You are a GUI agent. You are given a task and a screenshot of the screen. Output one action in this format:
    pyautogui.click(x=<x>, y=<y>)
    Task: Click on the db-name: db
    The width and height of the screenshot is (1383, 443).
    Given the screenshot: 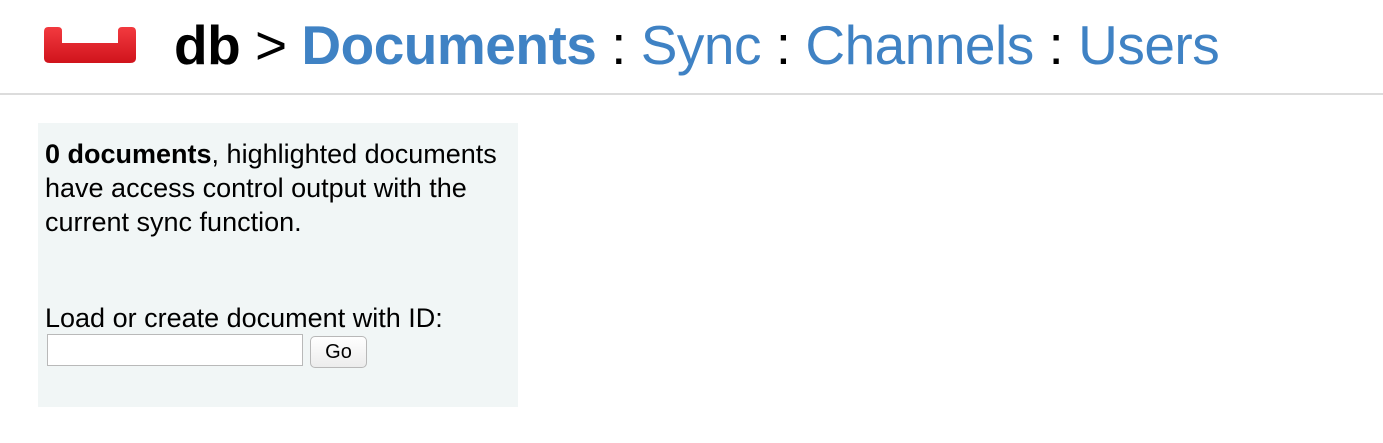 What is the action you would take?
    pyautogui.click(x=207, y=45)
    